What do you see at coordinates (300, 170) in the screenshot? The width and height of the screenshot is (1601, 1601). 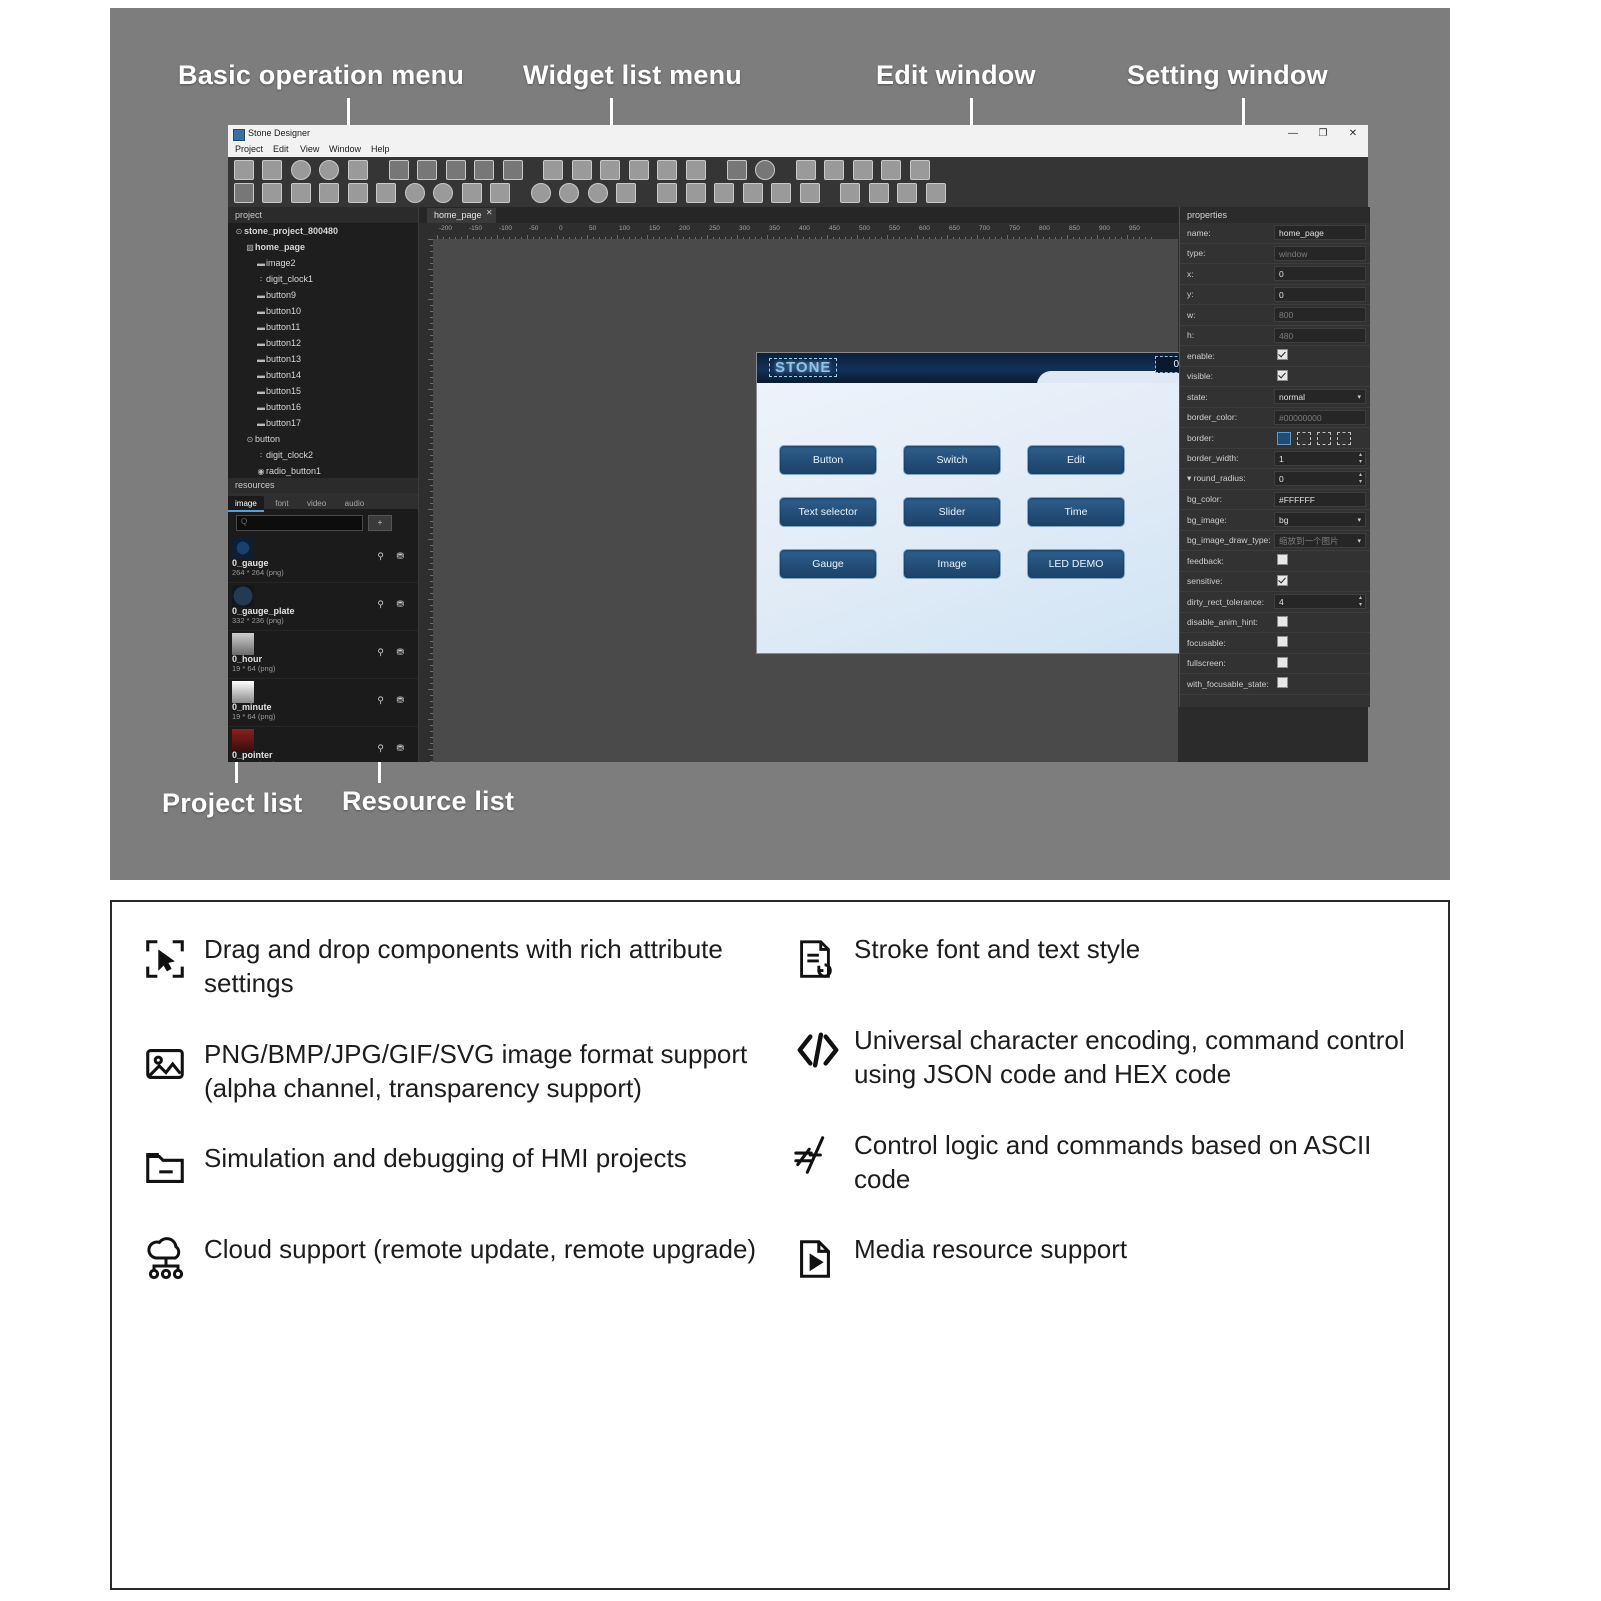 I see `widget-radio-icon` at bounding box center [300, 170].